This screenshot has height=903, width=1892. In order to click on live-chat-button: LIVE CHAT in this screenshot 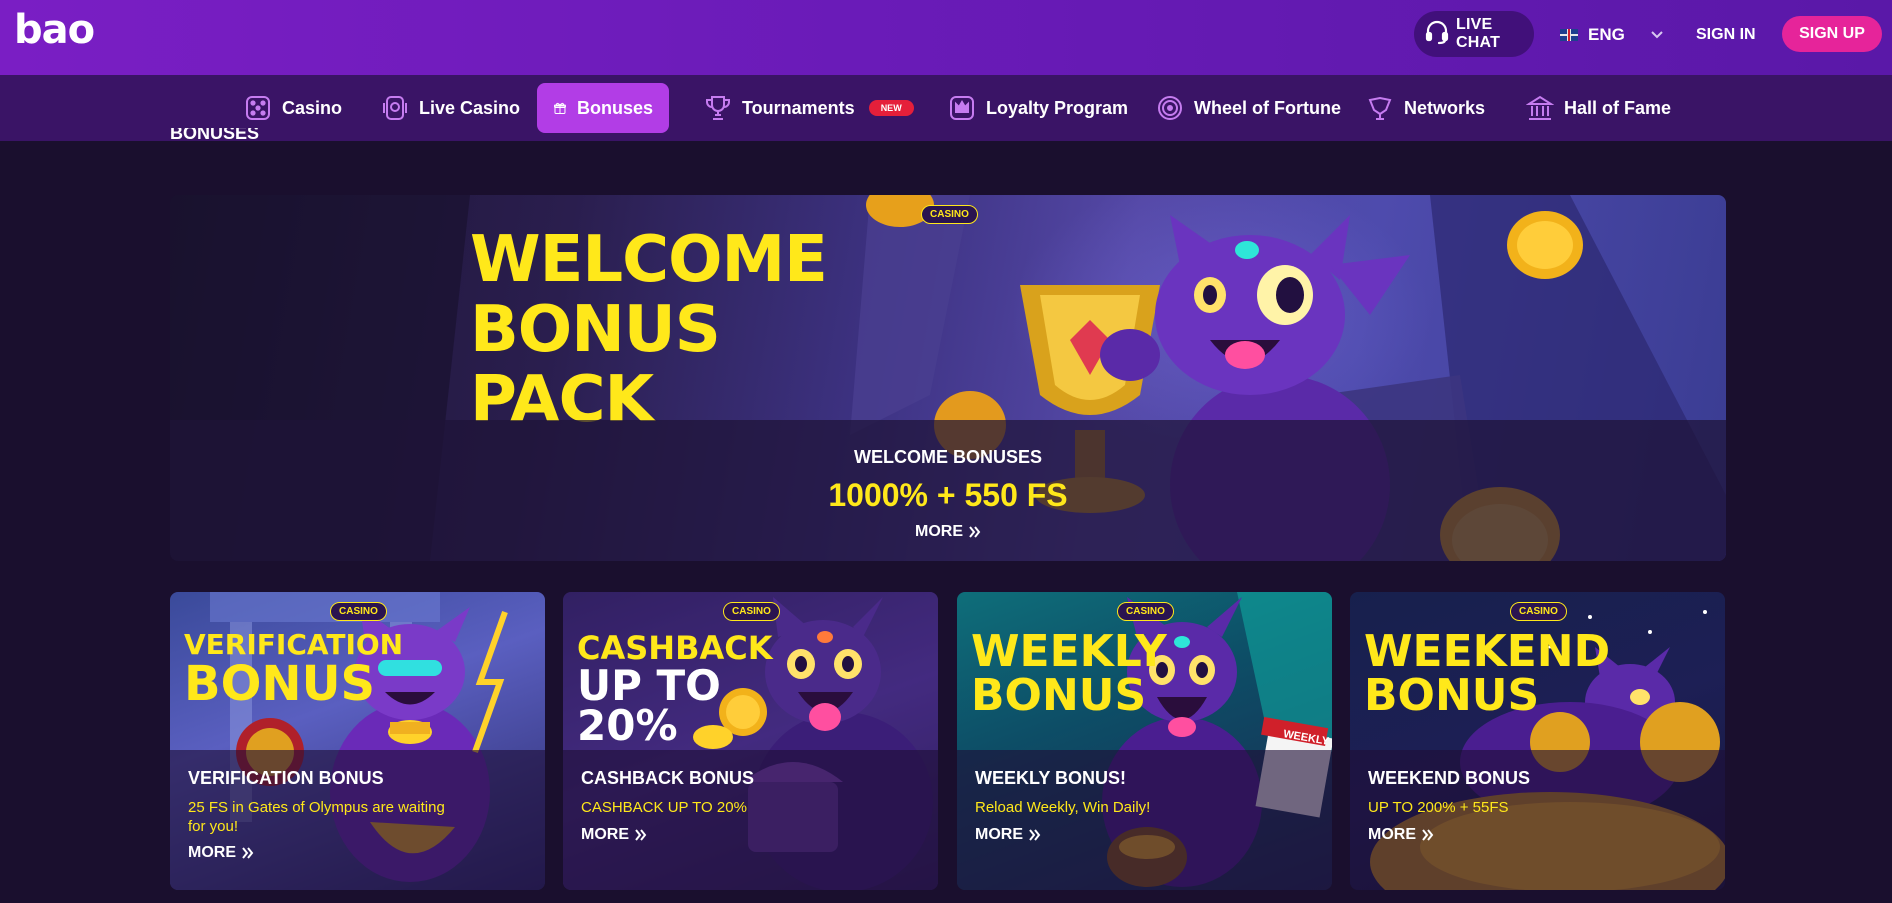, I will do `click(1474, 34)`.